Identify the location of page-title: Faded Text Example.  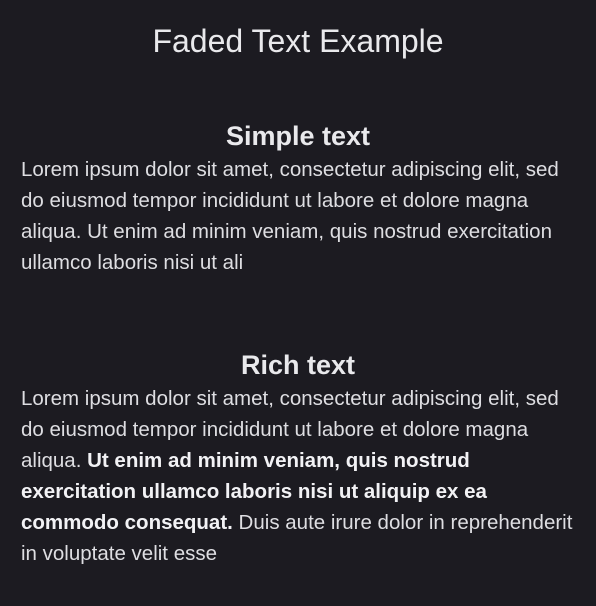
(298, 41).